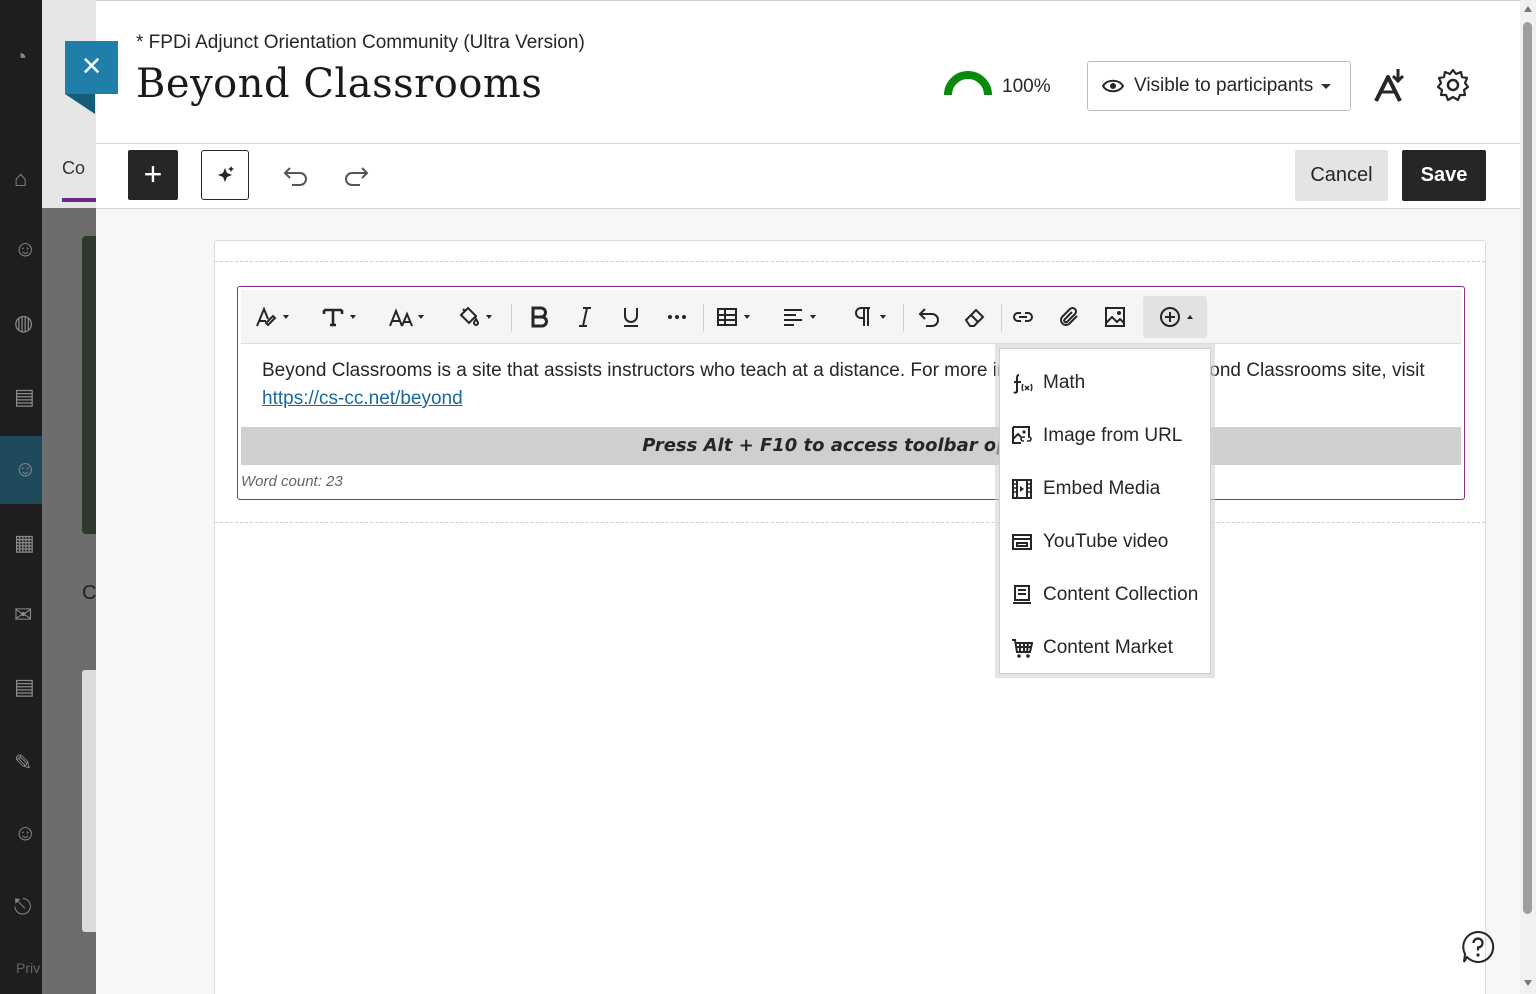  I want to click on menu-item-youtube-video: YouTube video, so click(1105, 541).